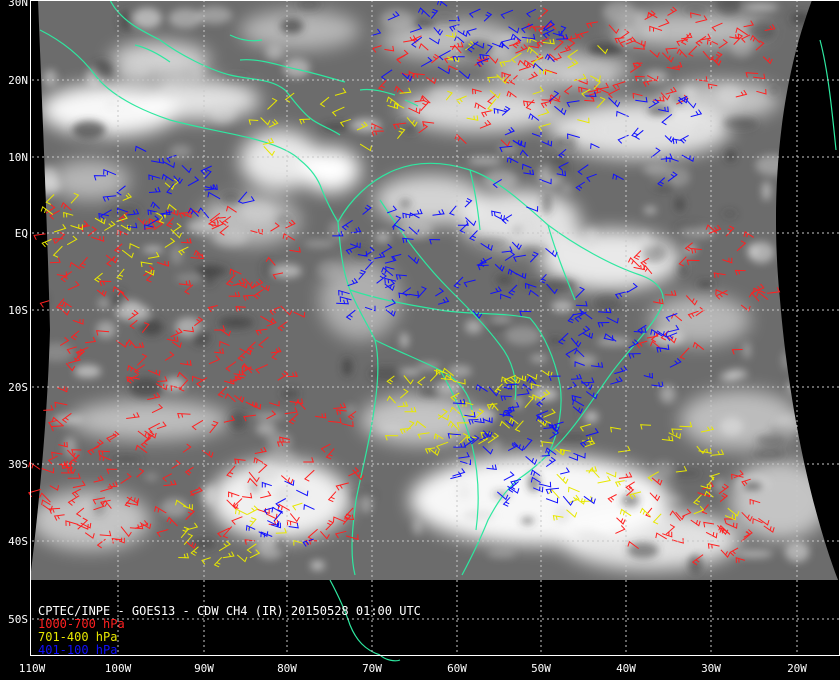  What do you see at coordinates (457, 668) in the screenshot?
I see `longitude-label: 60W` at bounding box center [457, 668].